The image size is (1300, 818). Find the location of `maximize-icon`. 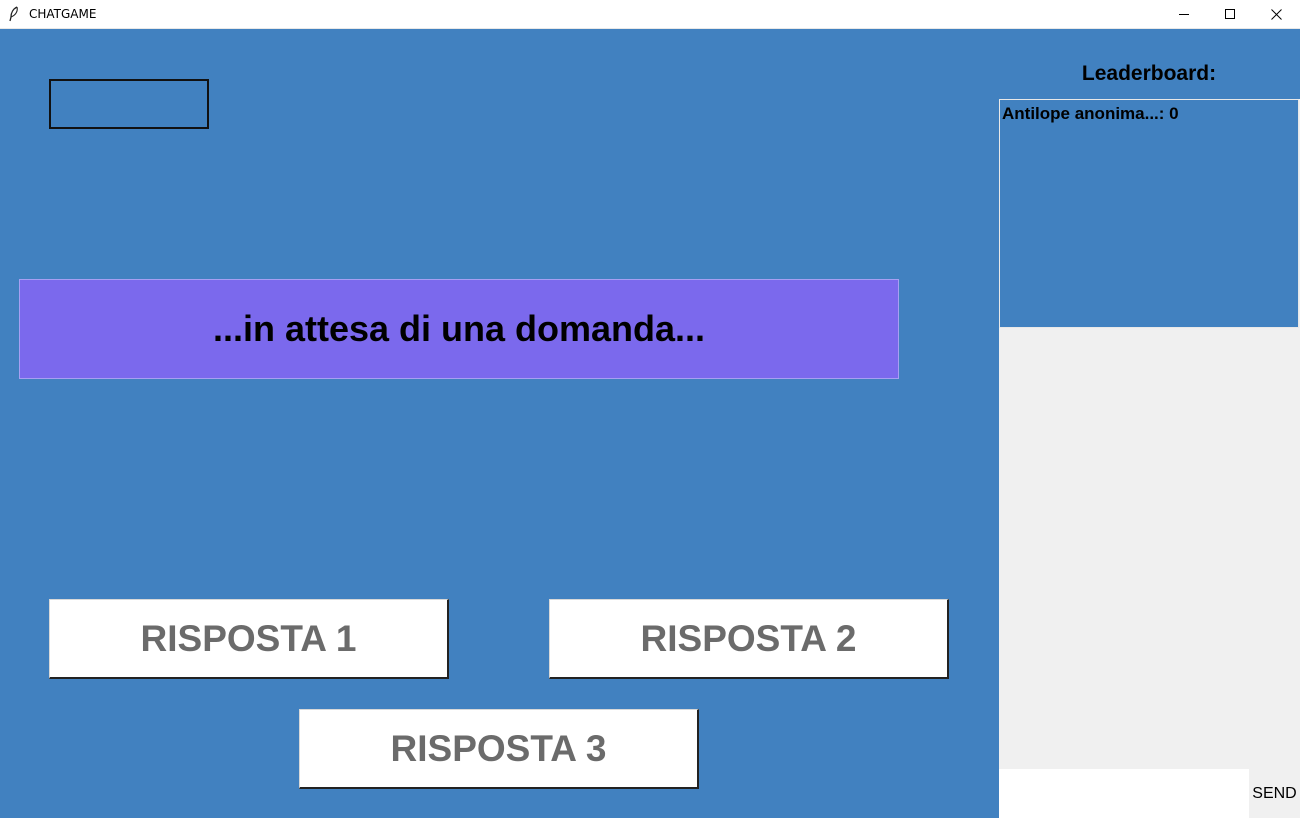

maximize-icon is located at coordinates (1229, 14).